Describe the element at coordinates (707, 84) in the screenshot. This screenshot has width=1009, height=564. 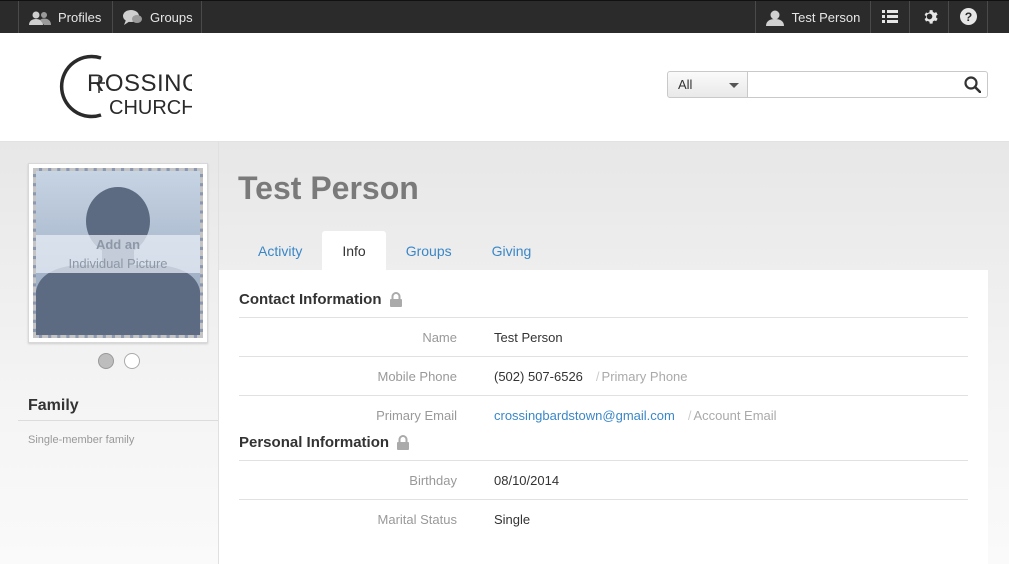
I see `search-scope-select: All` at that location.